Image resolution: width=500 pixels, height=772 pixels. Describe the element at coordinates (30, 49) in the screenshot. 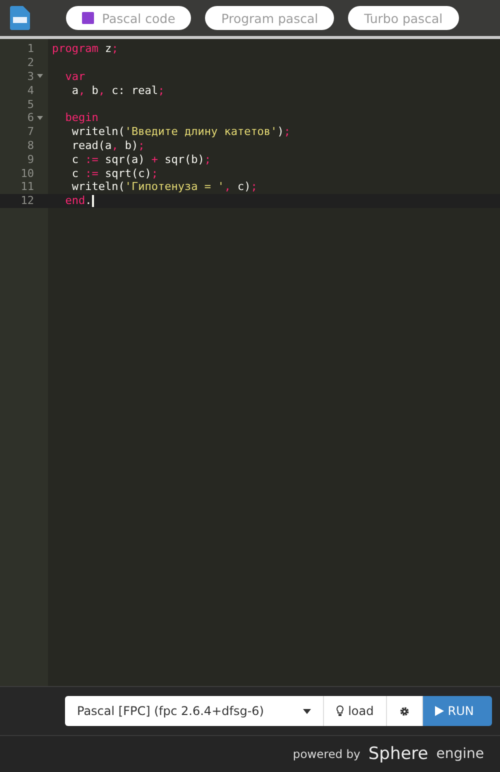

I see `line-number: 1` at that location.